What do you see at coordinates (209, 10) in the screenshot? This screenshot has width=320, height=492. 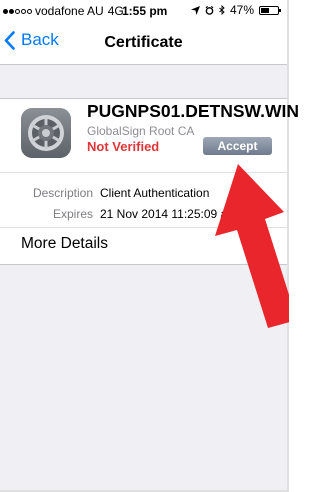 I see `alarm-icon` at bounding box center [209, 10].